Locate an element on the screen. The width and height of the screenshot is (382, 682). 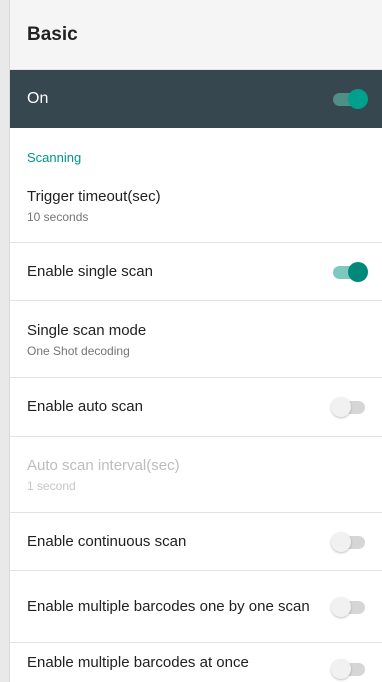
auto-scan-toggle-switch is located at coordinates (349, 407).